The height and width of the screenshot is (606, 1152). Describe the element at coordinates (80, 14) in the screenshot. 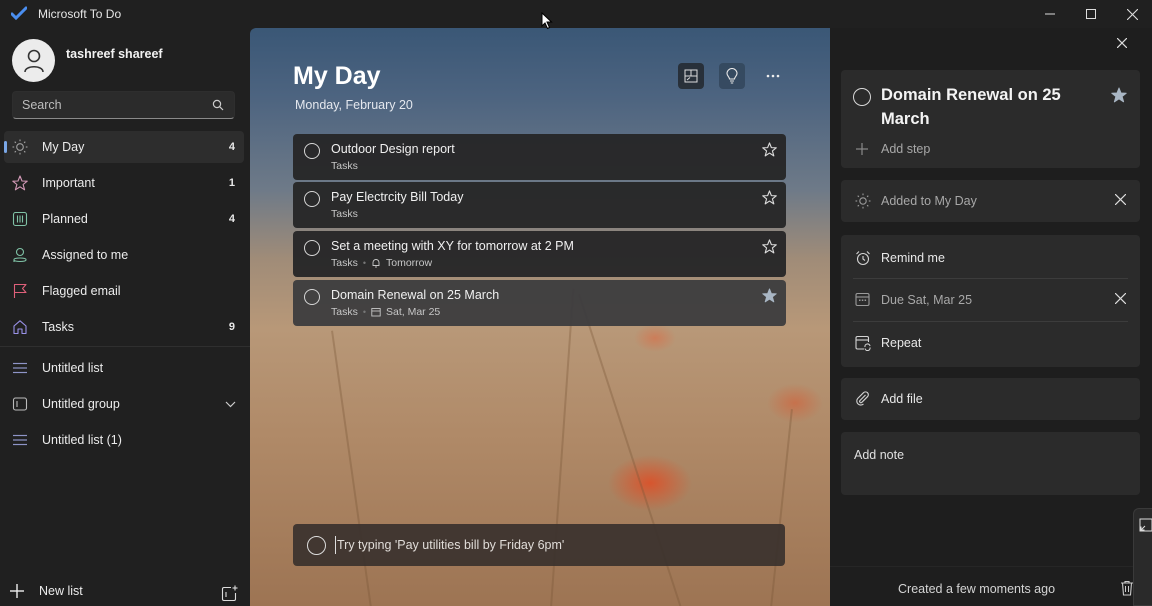

I see `app-title: Microsoft To Do` at that location.